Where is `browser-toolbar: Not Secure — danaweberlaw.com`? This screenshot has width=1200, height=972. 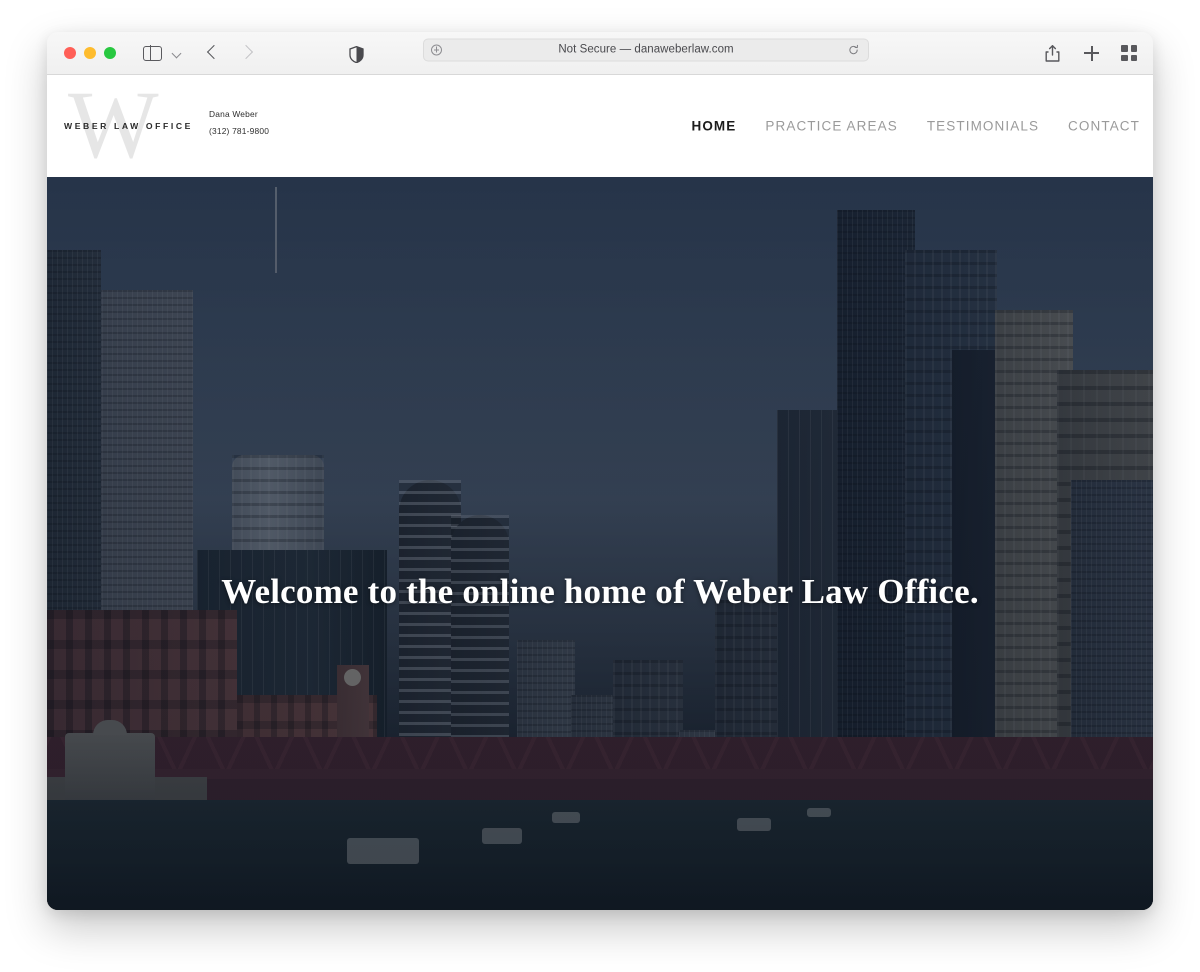
browser-toolbar: Not Secure — danaweberlaw.com is located at coordinates (600, 53).